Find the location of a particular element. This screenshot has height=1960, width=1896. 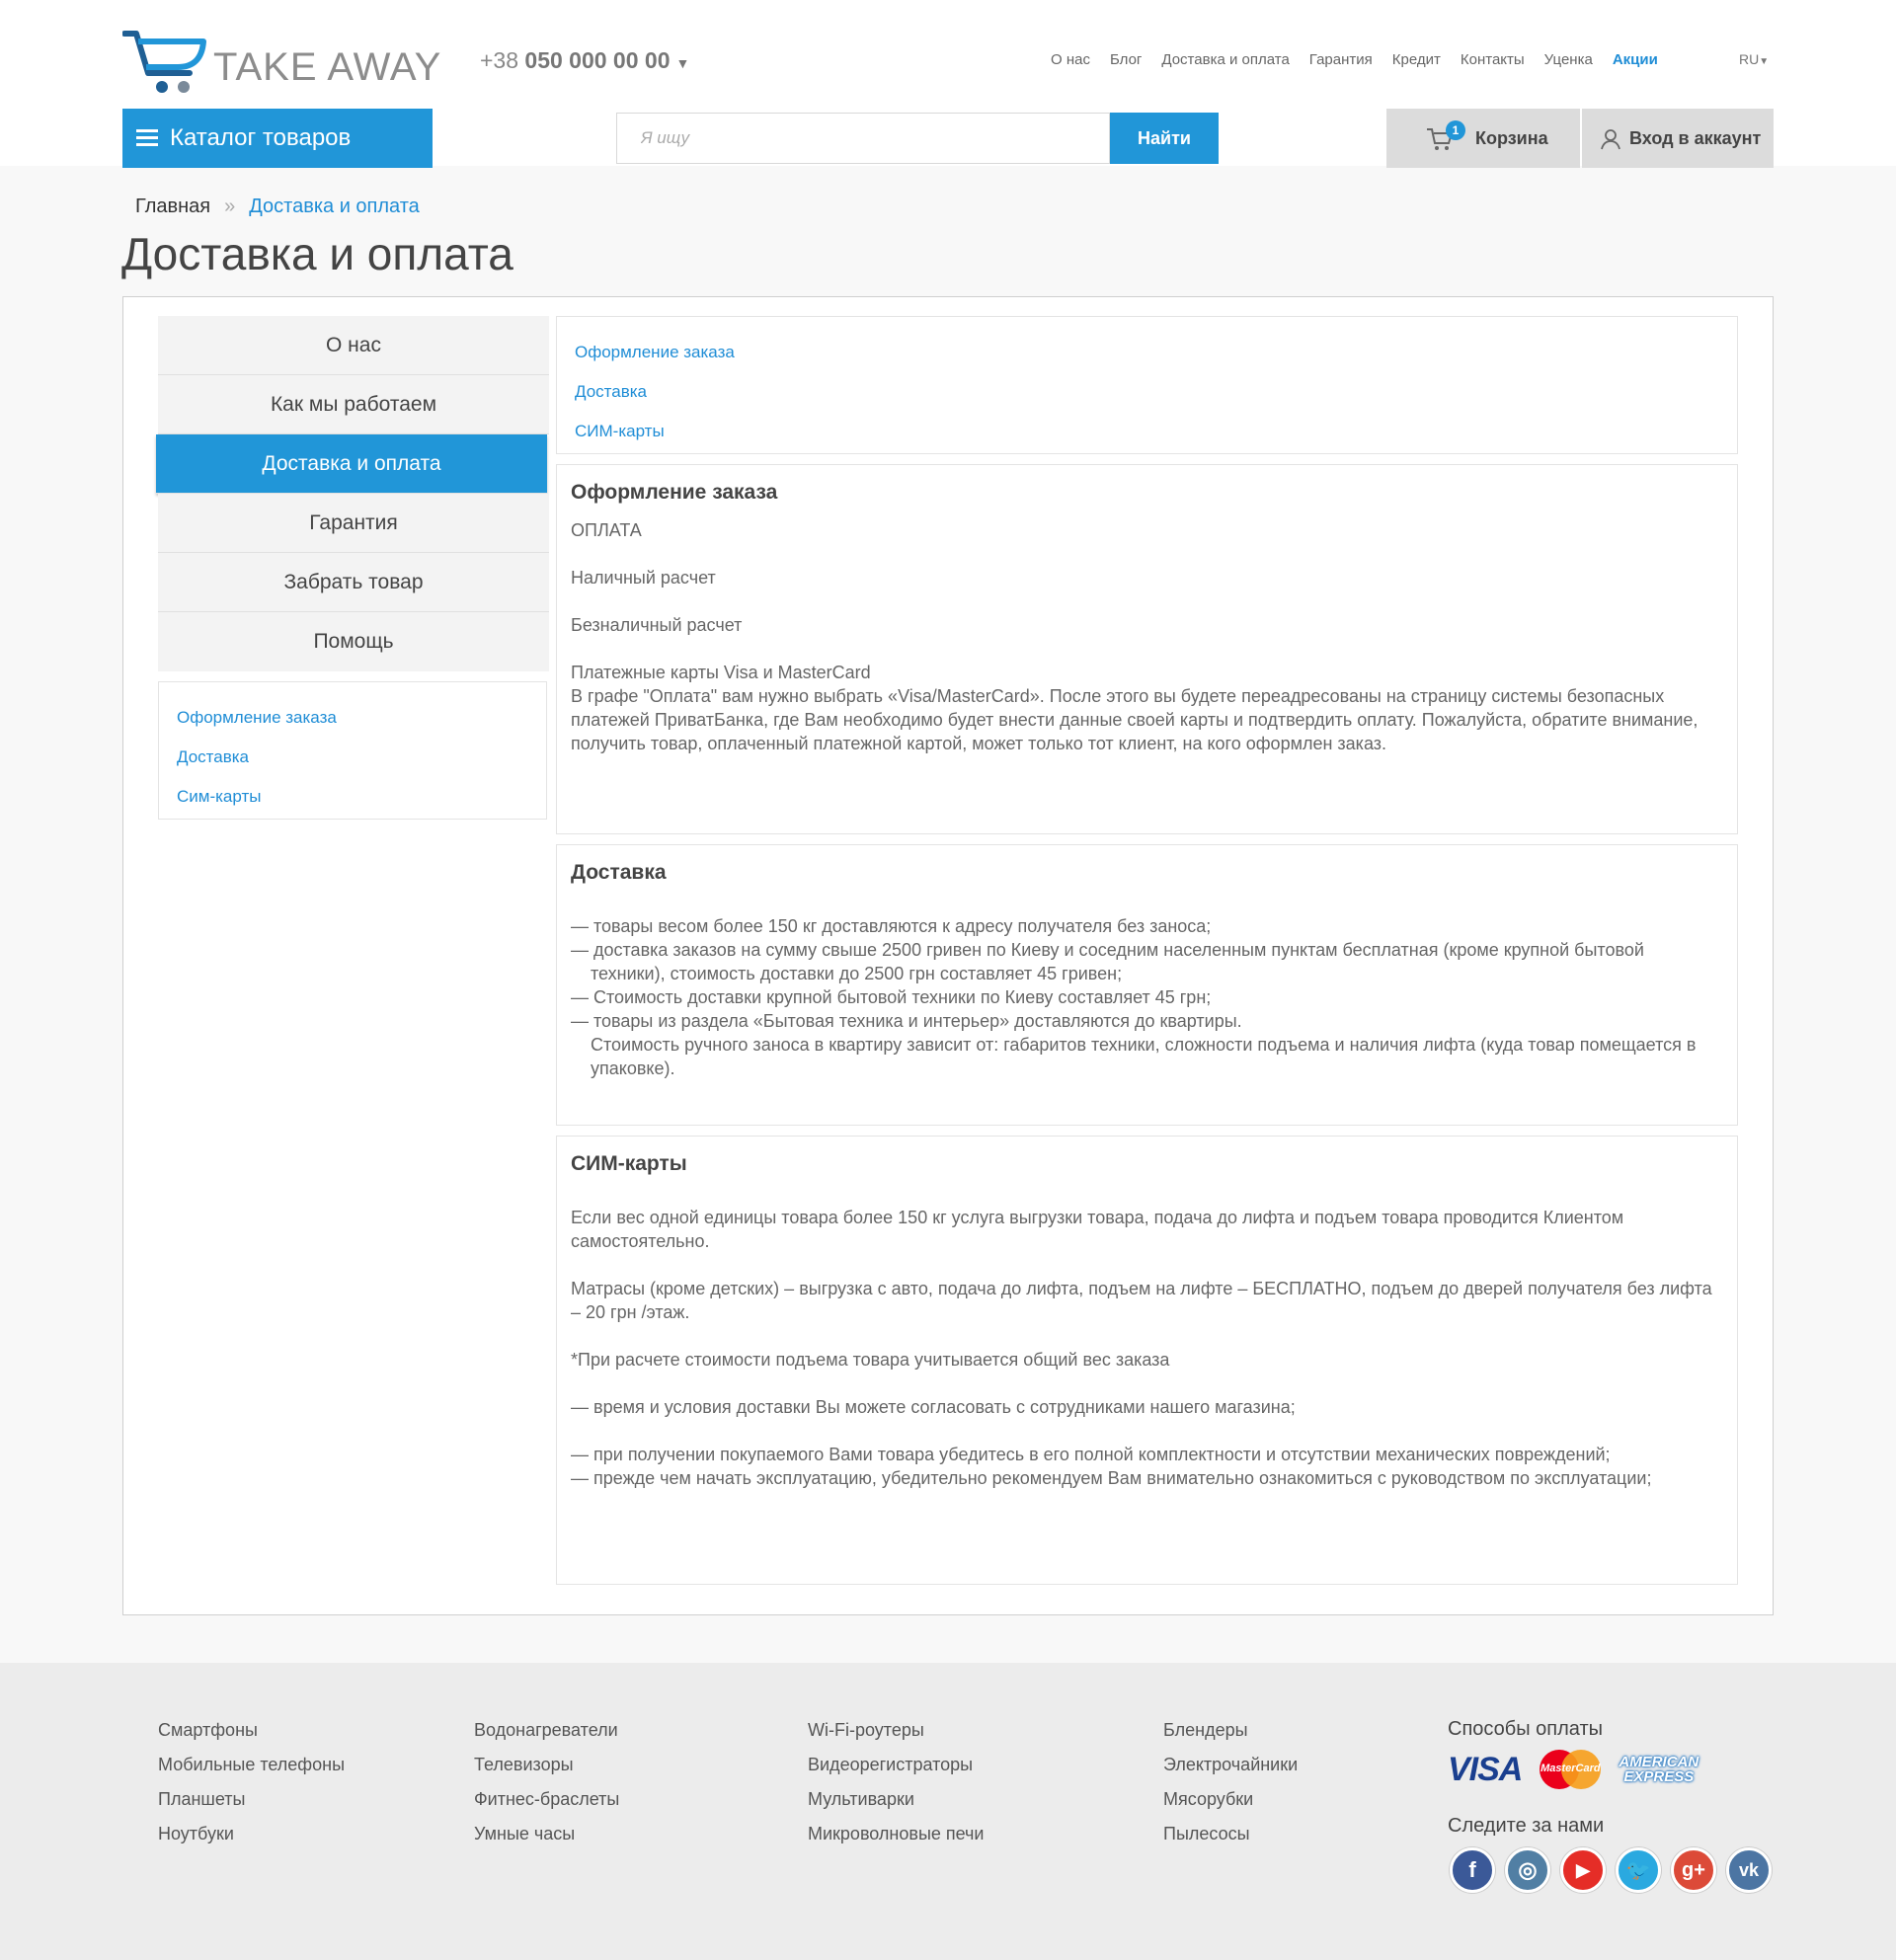

page-title: Доставка и оплата is located at coordinates (318, 253).